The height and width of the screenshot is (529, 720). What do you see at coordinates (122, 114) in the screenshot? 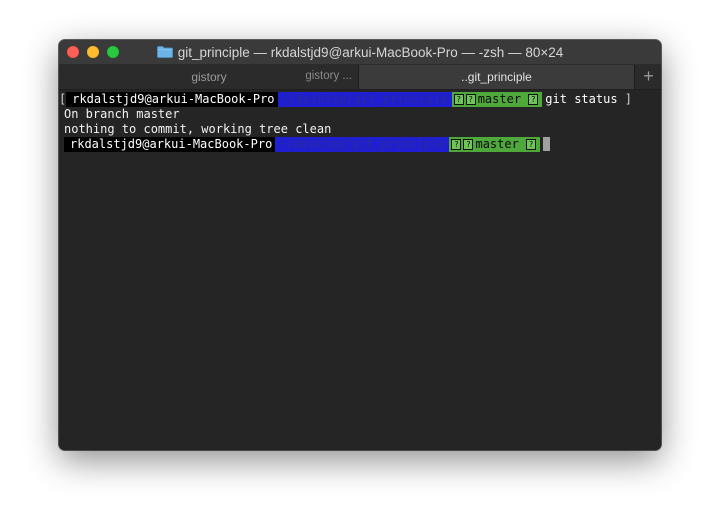
I see `output-line: On branch master` at bounding box center [122, 114].